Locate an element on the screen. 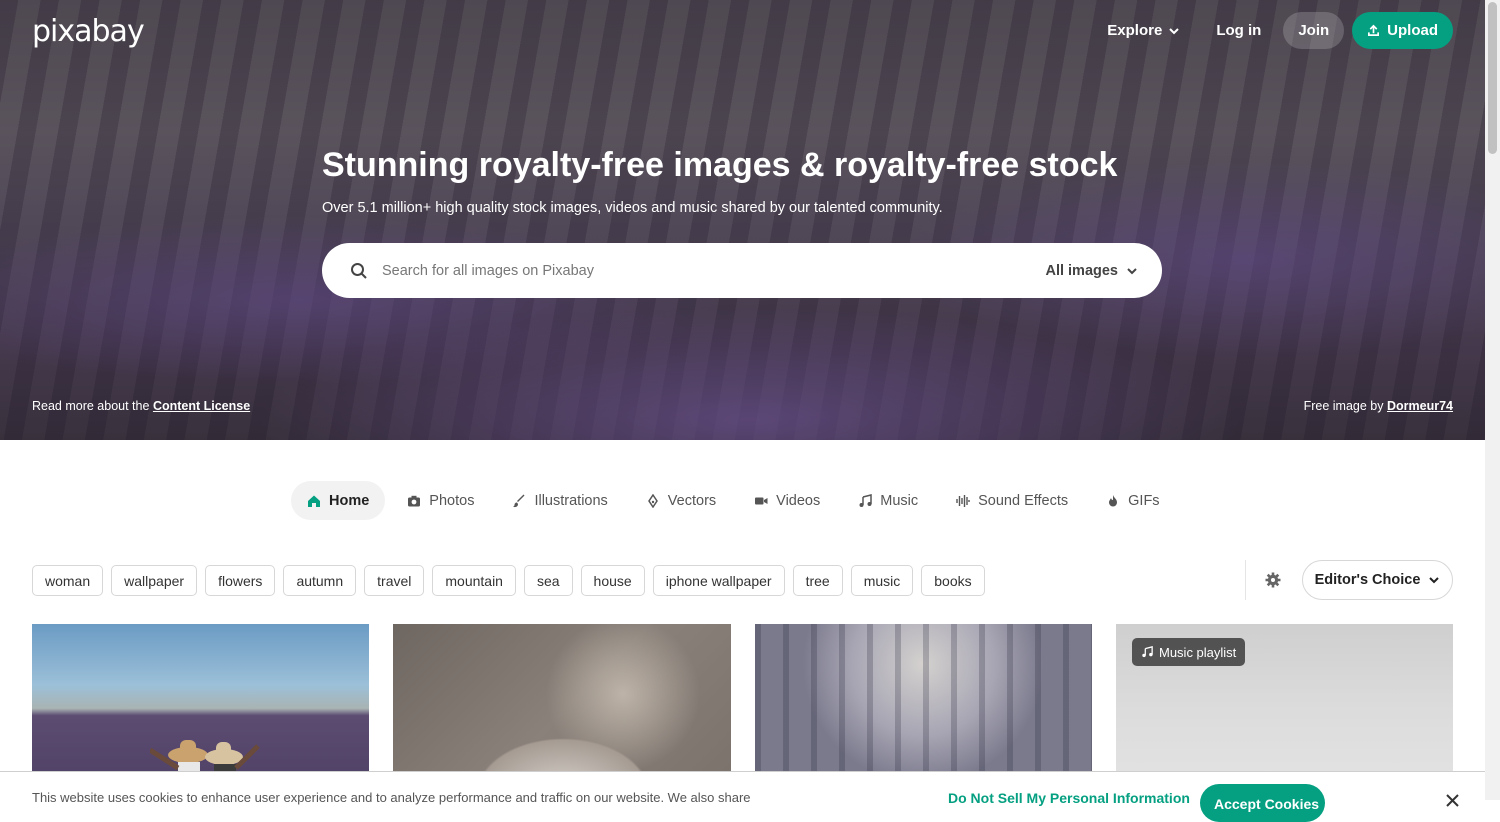  tab-illustrations: Illustrations is located at coordinates (559, 500).